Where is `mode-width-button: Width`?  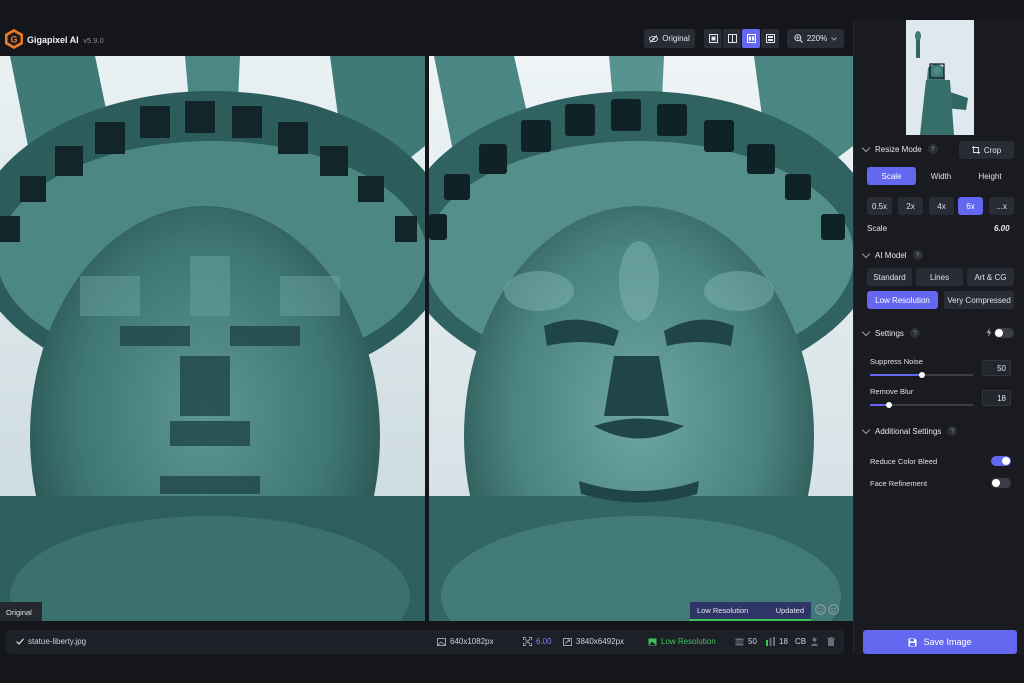 mode-width-button: Width is located at coordinates (941, 176).